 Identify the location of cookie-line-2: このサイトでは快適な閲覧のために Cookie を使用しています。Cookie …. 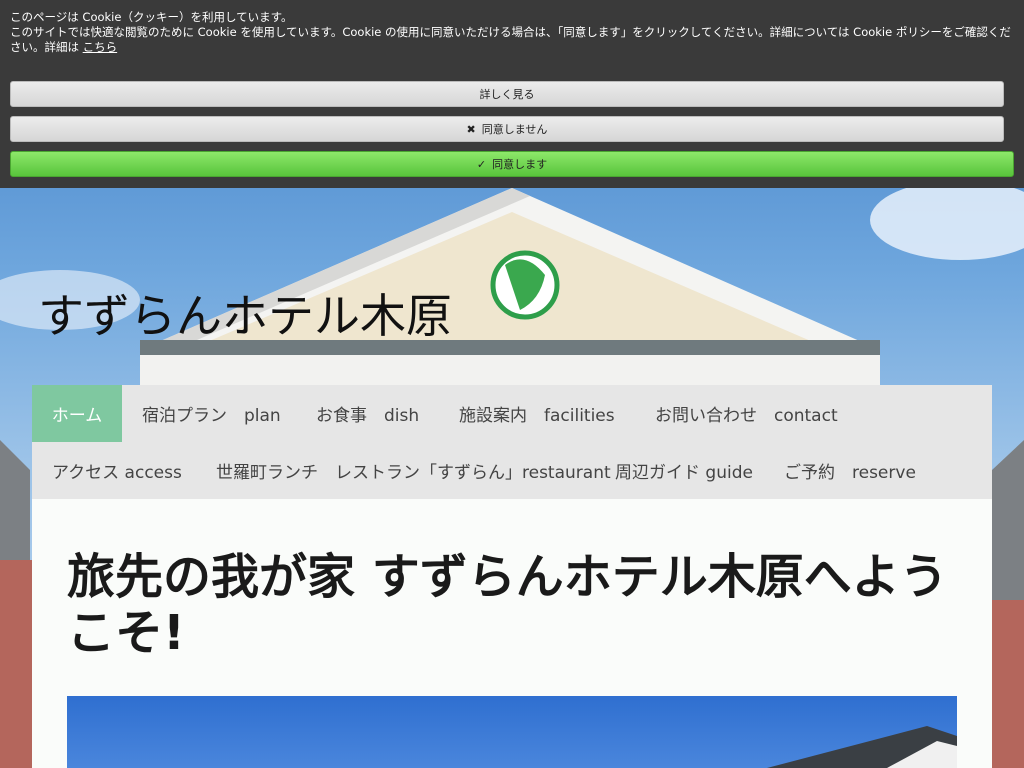
(512, 40).